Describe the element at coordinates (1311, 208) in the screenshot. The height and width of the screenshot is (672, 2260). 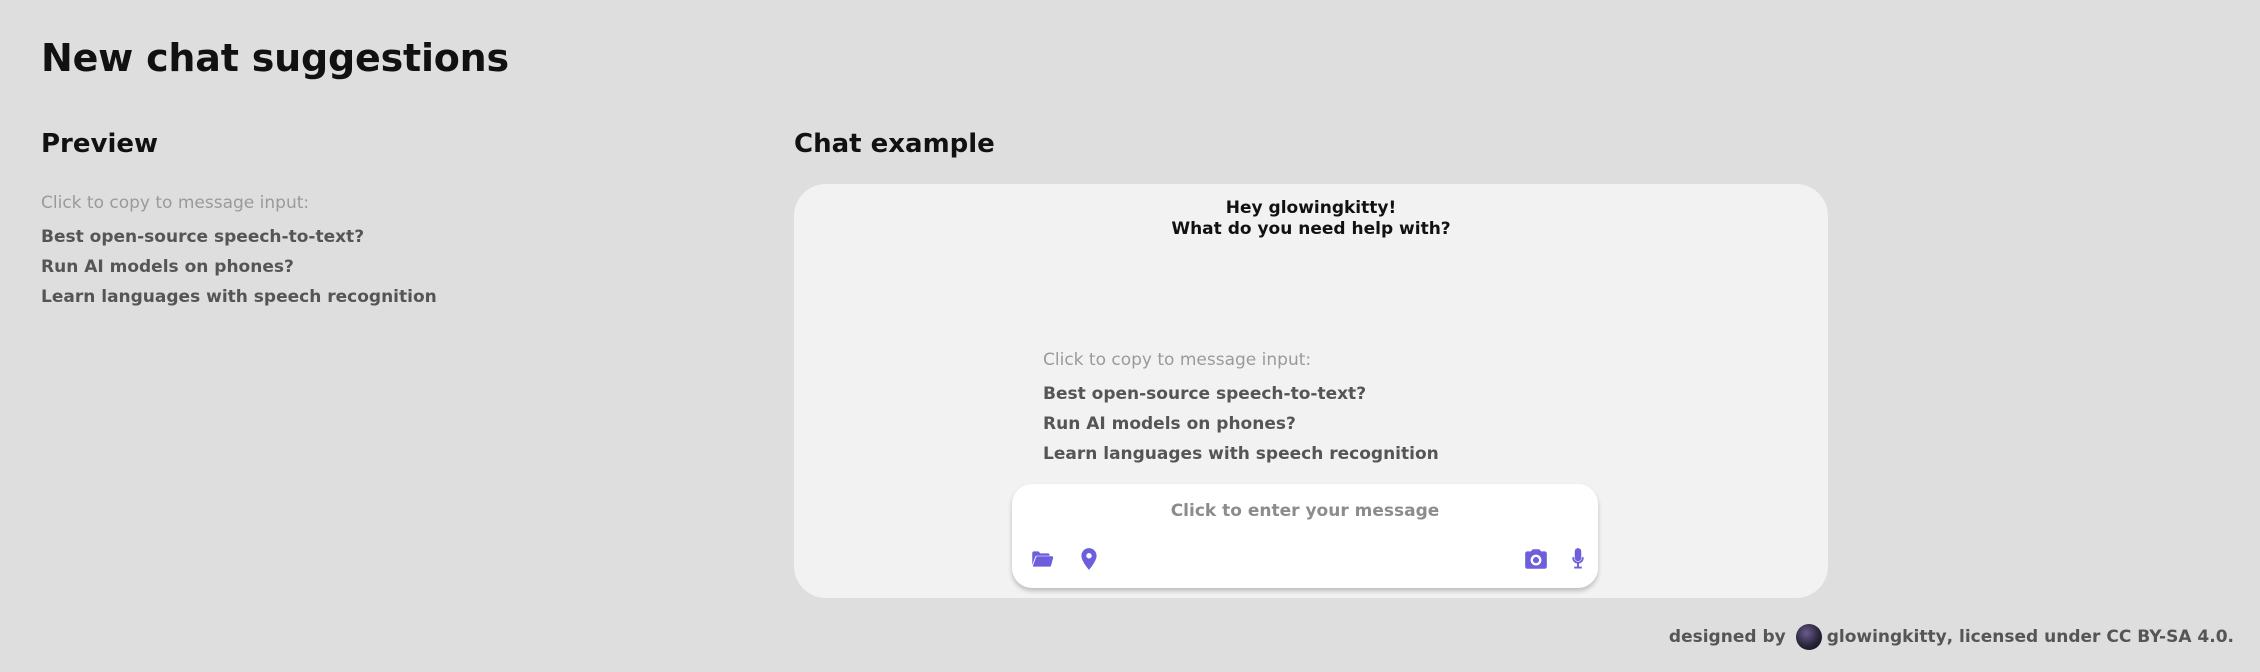
I see `greeting-line-1: Hey glowingkitty!` at that location.